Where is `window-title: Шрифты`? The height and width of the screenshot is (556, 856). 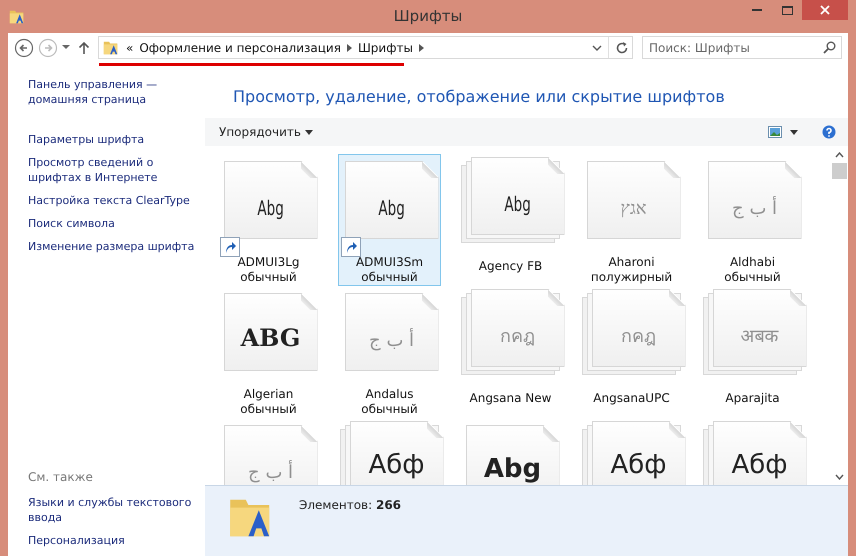 window-title: Шрифты is located at coordinates (428, 16).